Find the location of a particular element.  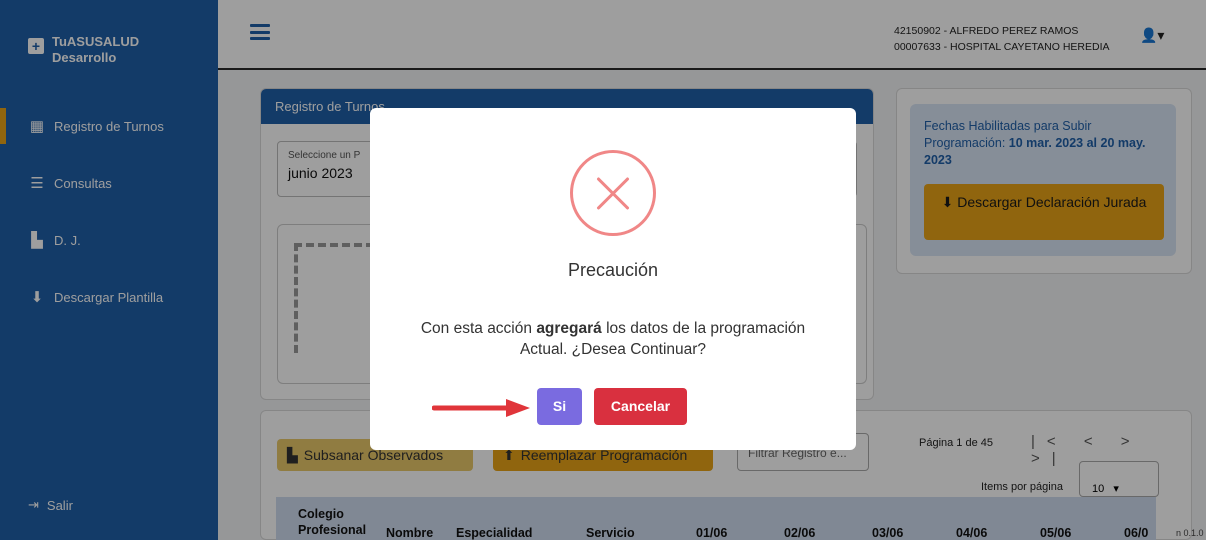

confirm-button: Si is located at coordinates (559, 406).